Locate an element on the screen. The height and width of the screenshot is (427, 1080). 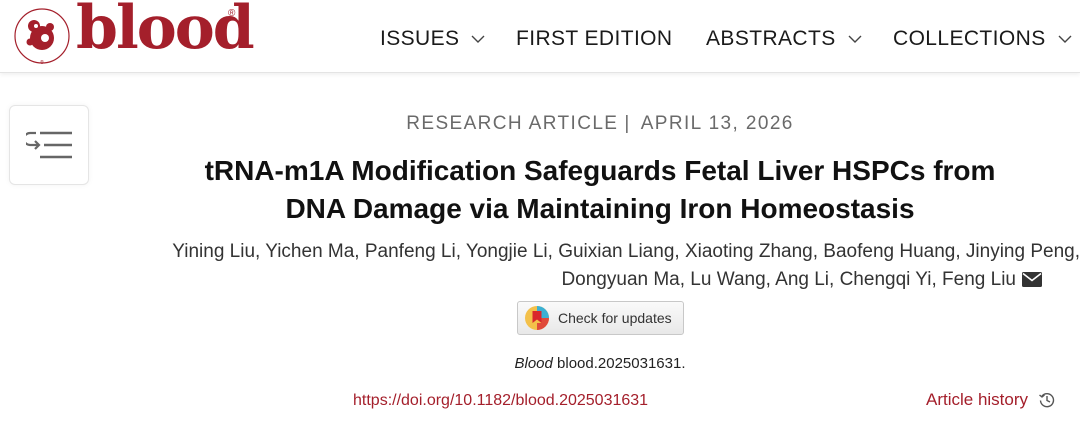
history-icon is located at coordinates (1047, 400).